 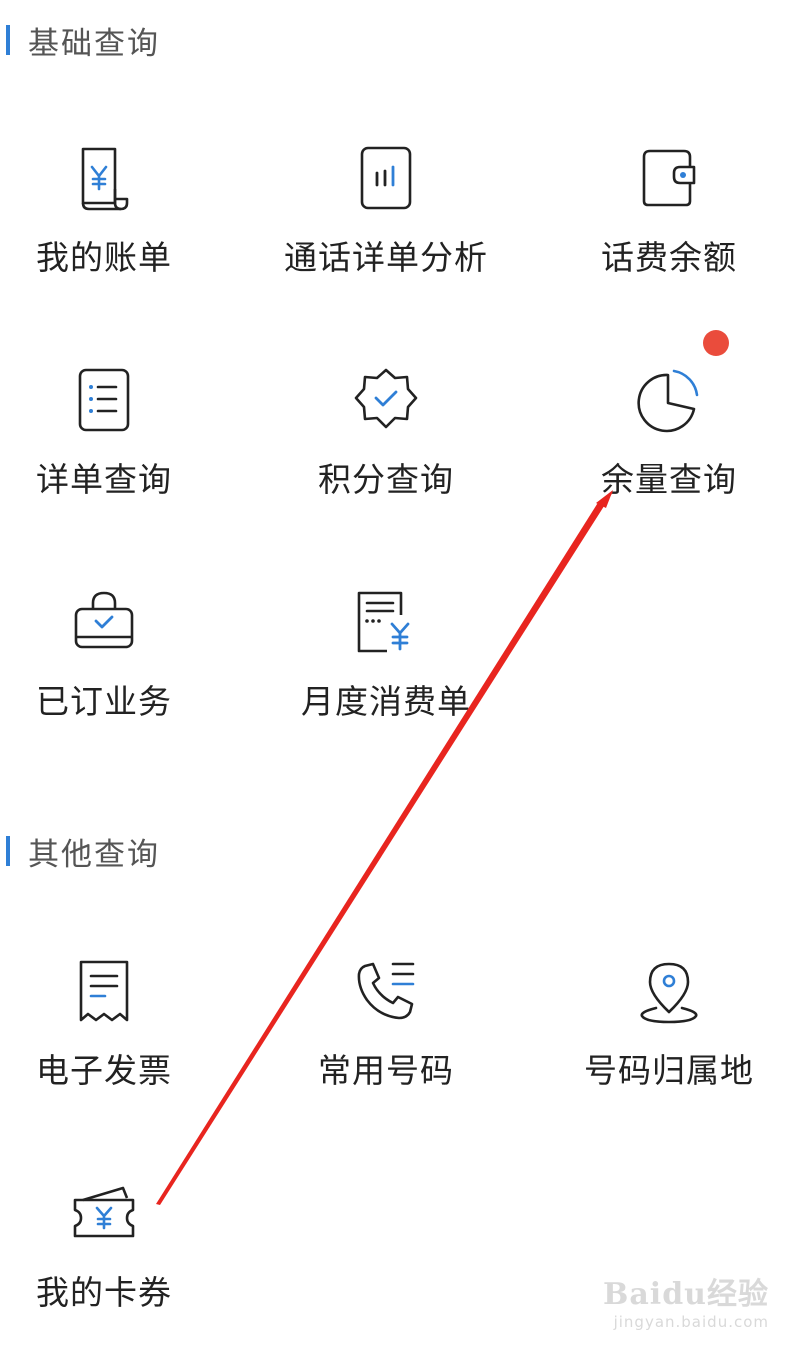 I want to click on tile-label: 我的账单, so click(x=104, y=257).